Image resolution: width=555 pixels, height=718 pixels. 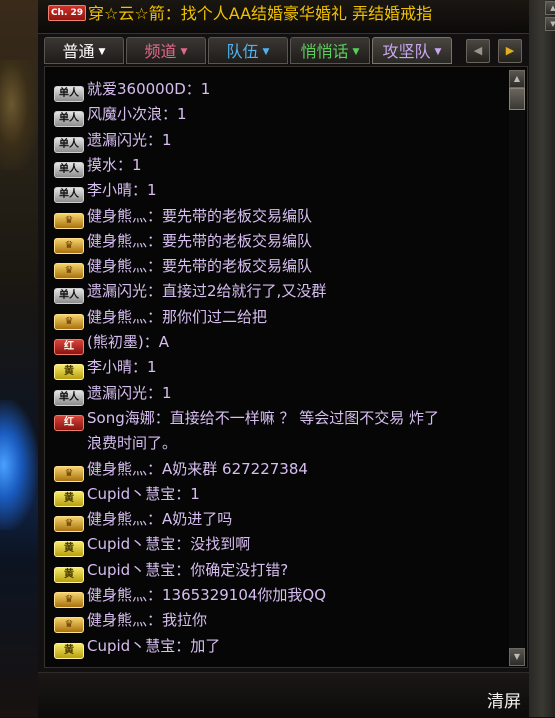 What do you see at coordinates (242, 51) in the screenshot?
I see `tab-label: 队伍` at bounding box center [242, 51].